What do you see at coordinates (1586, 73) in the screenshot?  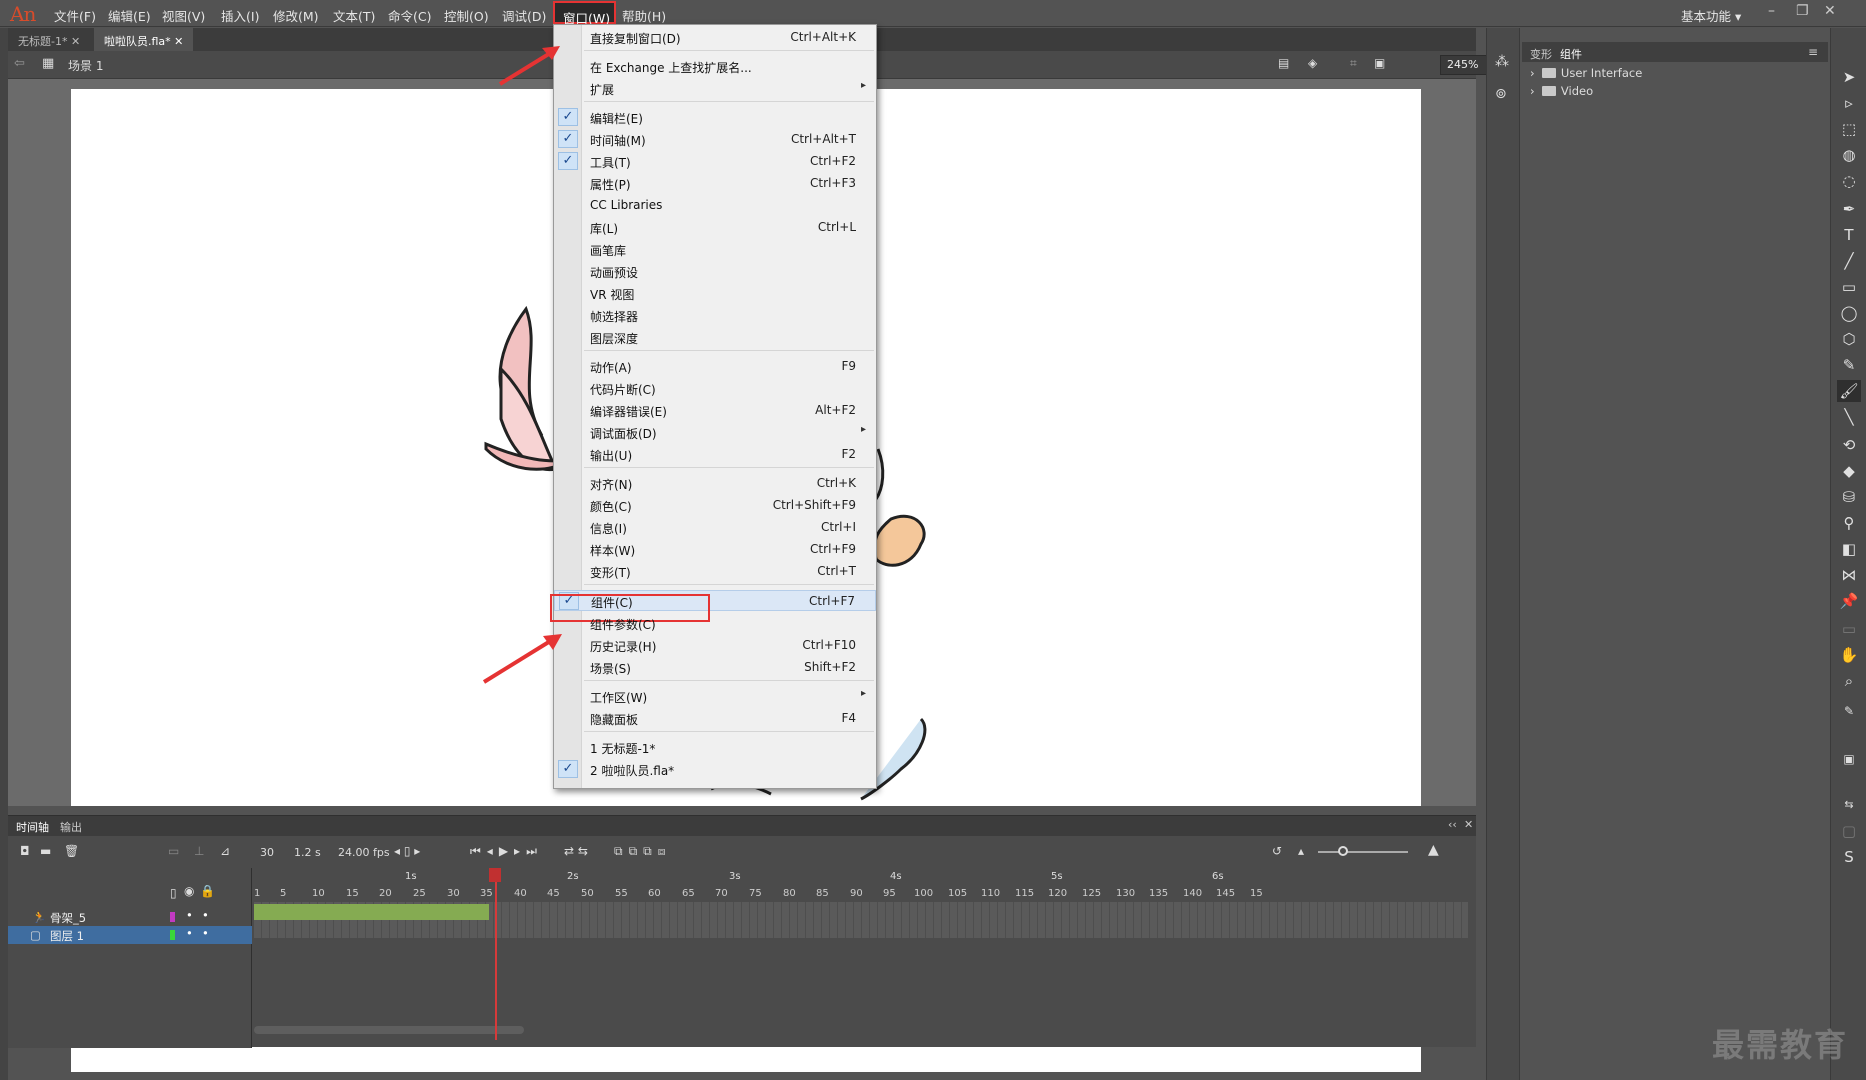 I see `folder-user-interface: › User Interface` at bounding box center [1586, 73].